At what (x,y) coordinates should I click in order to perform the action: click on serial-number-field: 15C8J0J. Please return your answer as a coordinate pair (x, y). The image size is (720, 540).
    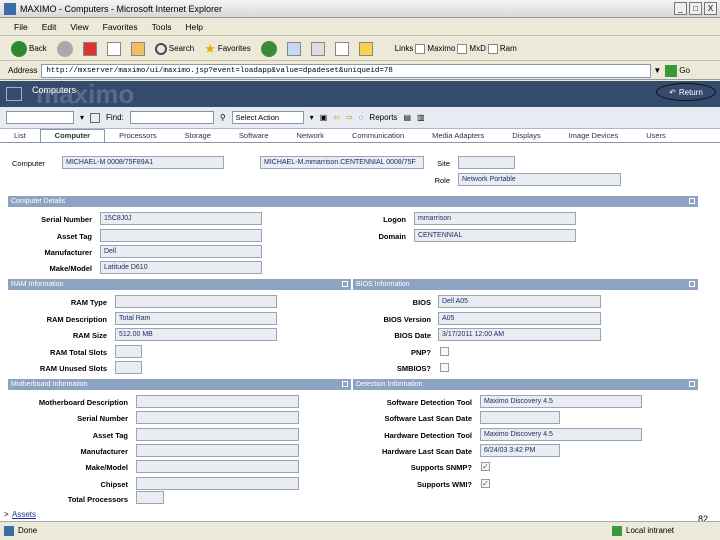
    Looking at the image, I should click on (181, 218).